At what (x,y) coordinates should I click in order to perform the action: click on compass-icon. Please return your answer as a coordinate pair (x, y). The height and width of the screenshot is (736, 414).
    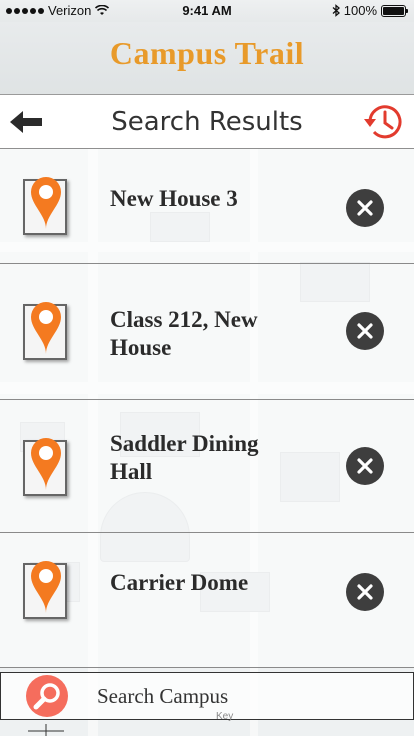
    Looking at the image, I should click on (46, 730).